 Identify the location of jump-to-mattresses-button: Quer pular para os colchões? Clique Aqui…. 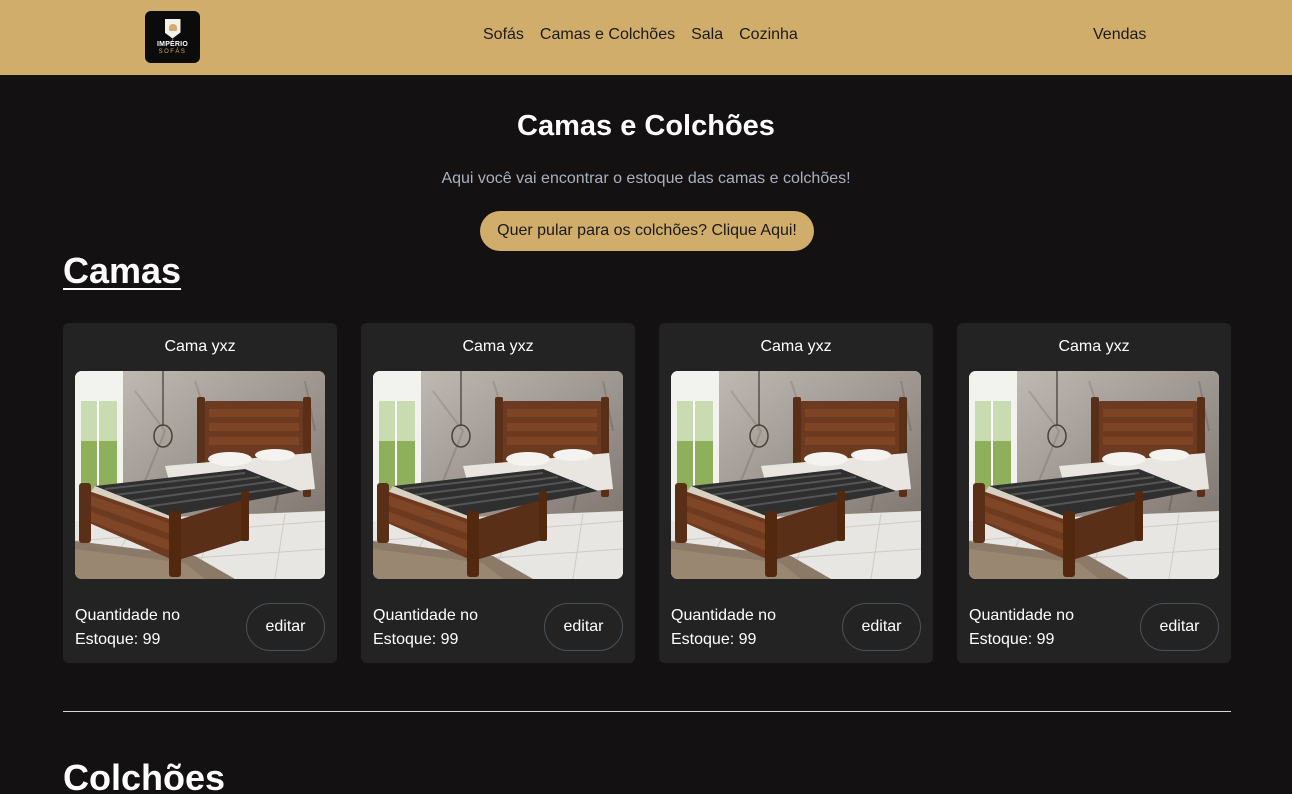
(647, 231).